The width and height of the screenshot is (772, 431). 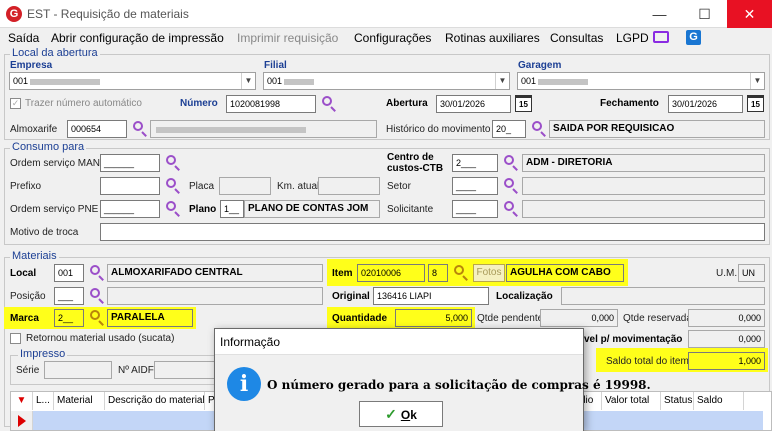 What do you see at coordinates (631, 401) in the screenshot?
I see `grid-col-valor-total: Valor total` at bounding box center [631, 401].